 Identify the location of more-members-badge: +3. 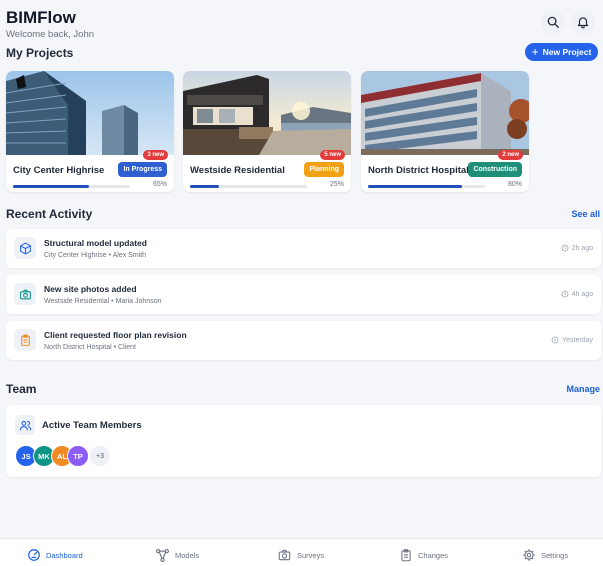
(100, 456).